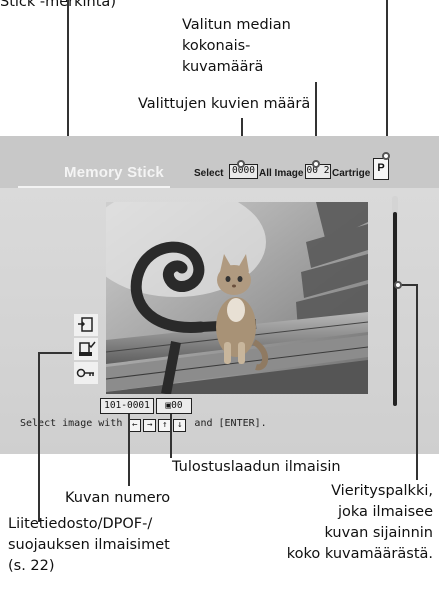  I want to click on callout-total-media-count-2: kokonais-, so click(216, 46).